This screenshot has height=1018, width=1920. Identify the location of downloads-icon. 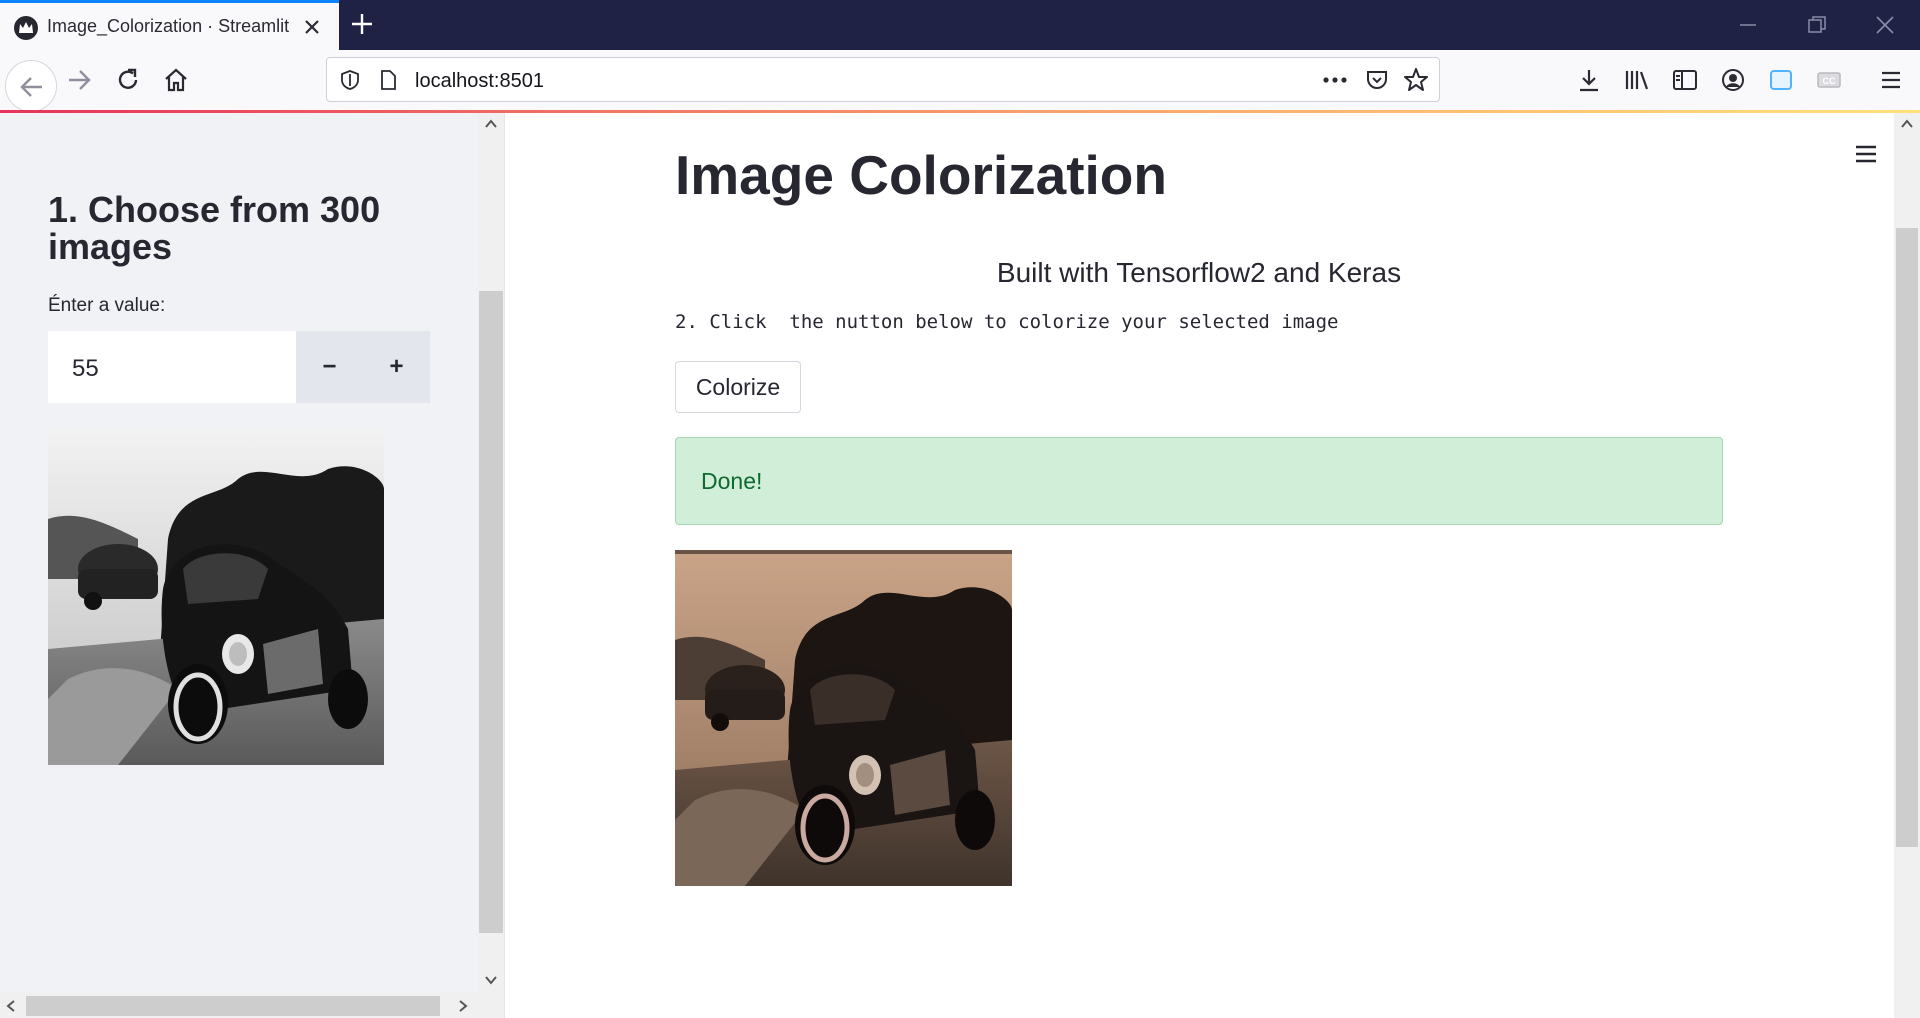
(1589, 80).